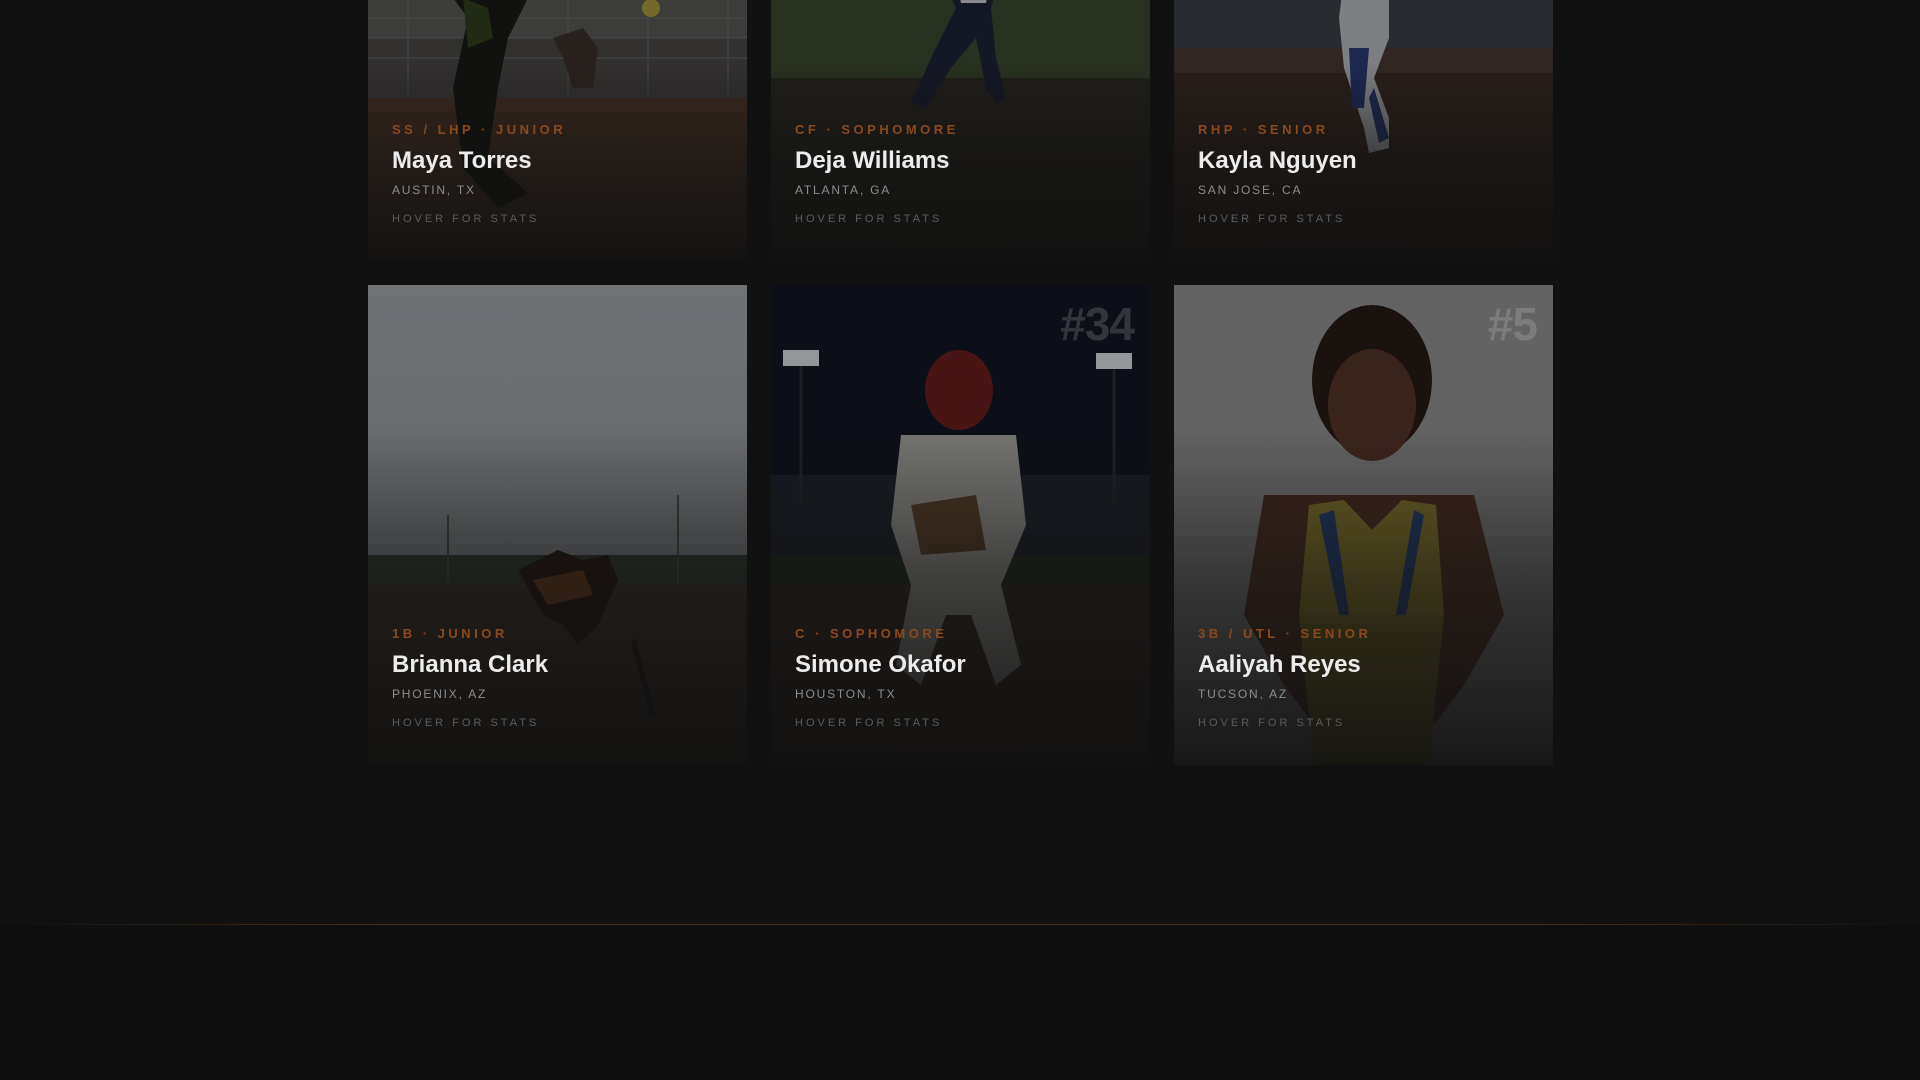 The image size is (1920, 1080). What do you see at coordinates (846, 694) in the screenshot?
I see `player-hometown: HOUSTON, TX` at bounding box center [846, 694].